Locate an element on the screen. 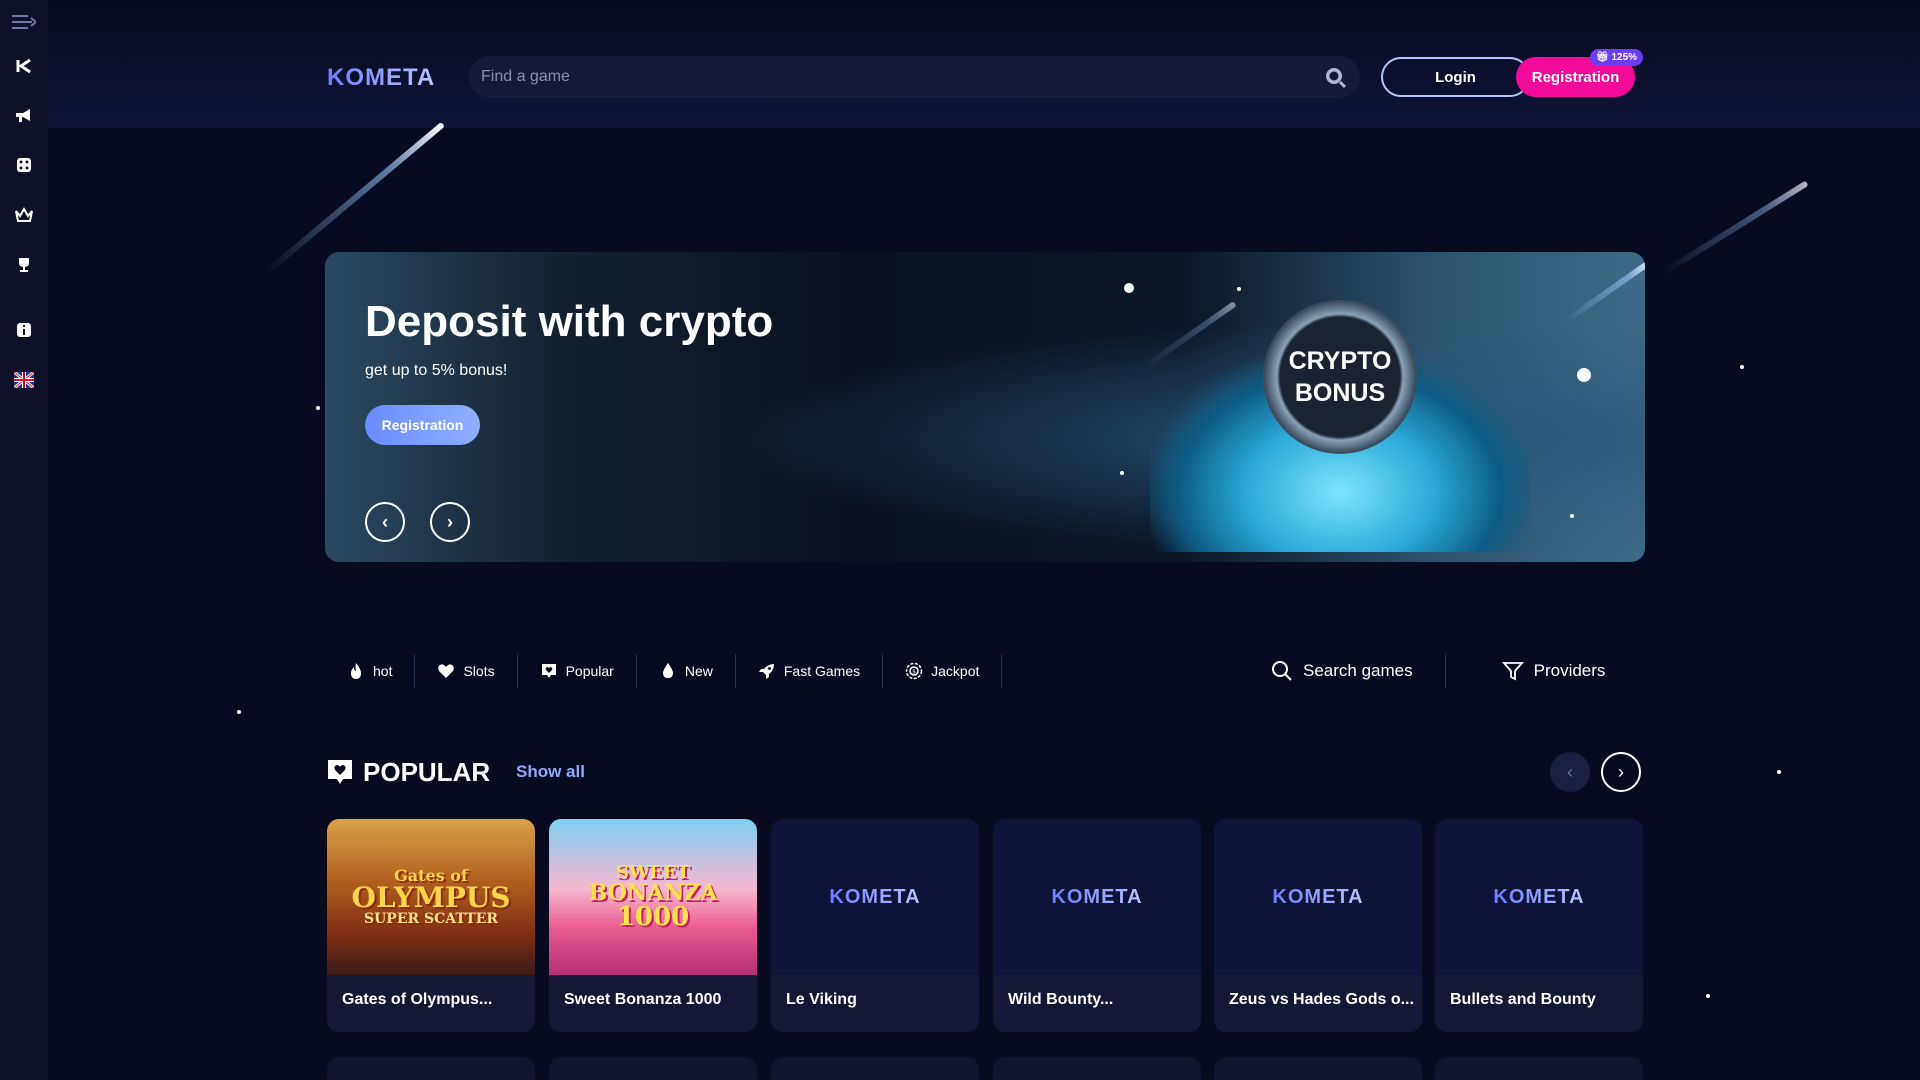 This screenshot has height=1080, width=1920. filter-icon is located at coordinates (1512, 671).